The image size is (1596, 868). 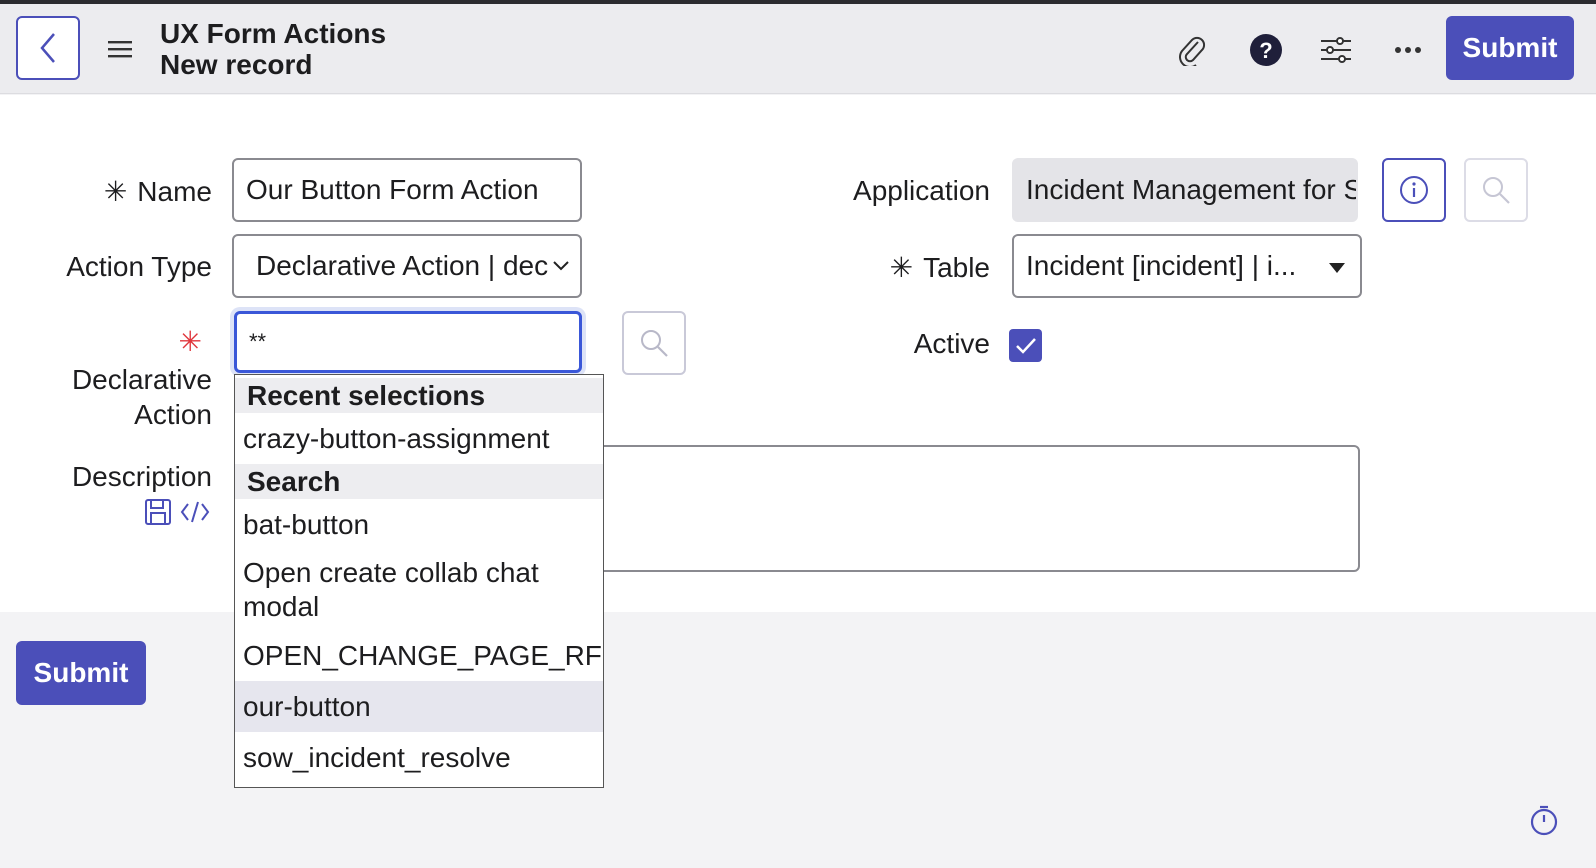 What do you see at coordinates (419, 438) in the screenshot?
I see `dropdown-option: crazy-button-assignment` at bounding box center [419, 438].